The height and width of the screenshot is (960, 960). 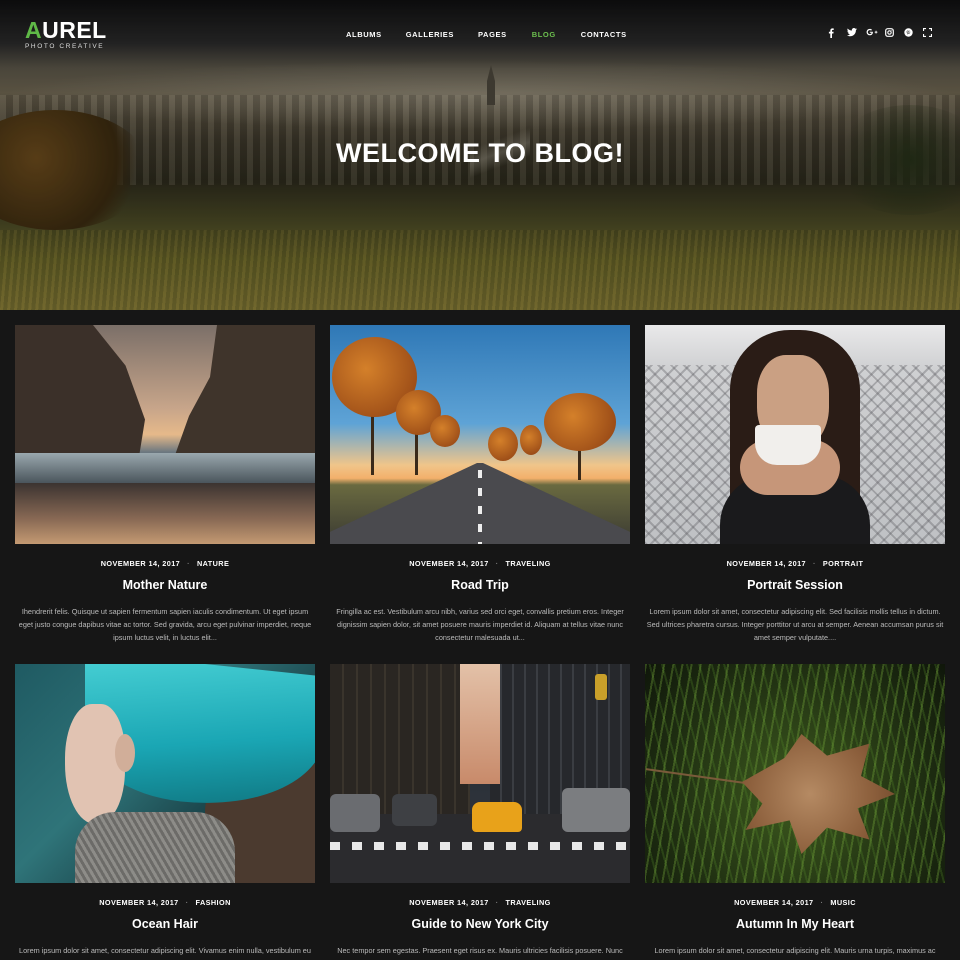 I want to click on facebook-icon, so click(x=837, y=33).